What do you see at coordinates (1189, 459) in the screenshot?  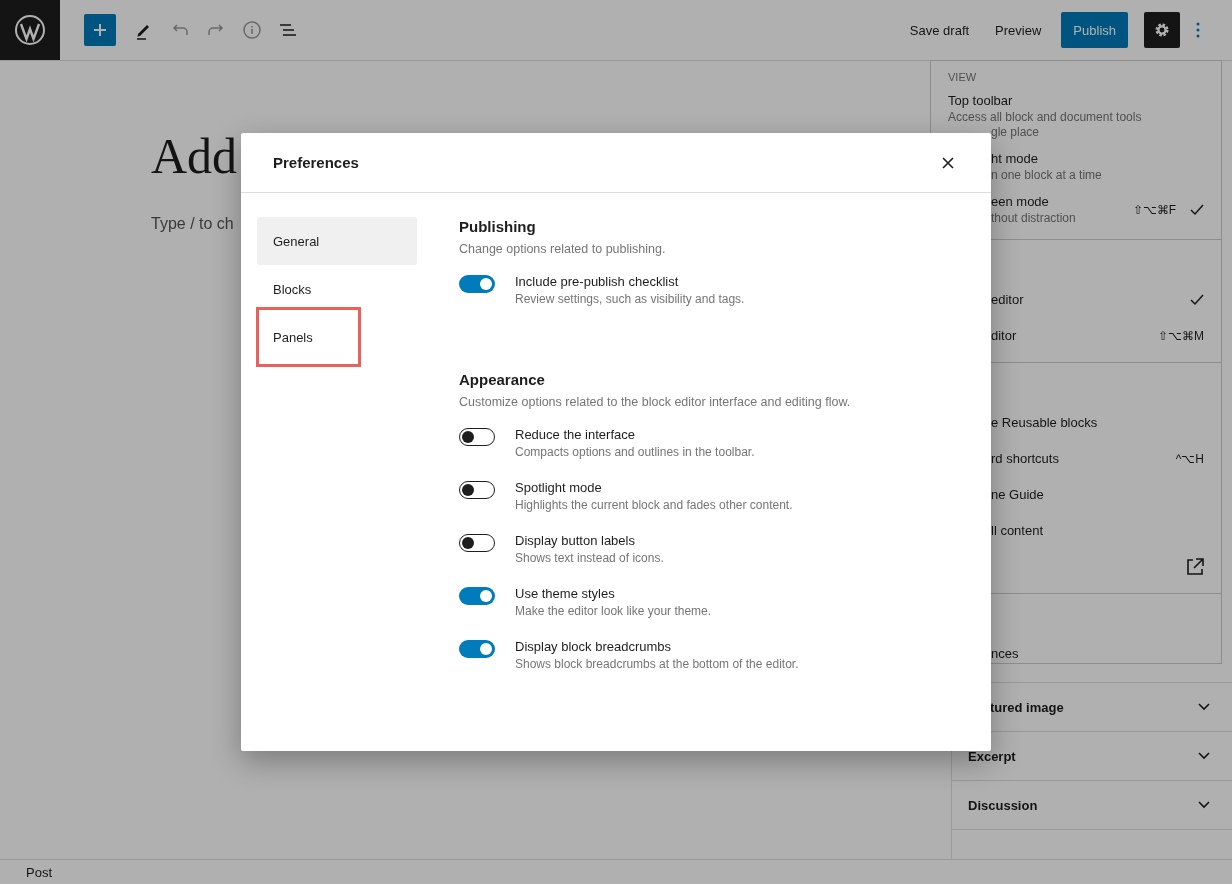 I see `shortcut-text: ^⌥H` at bounding box center [1189, 459].